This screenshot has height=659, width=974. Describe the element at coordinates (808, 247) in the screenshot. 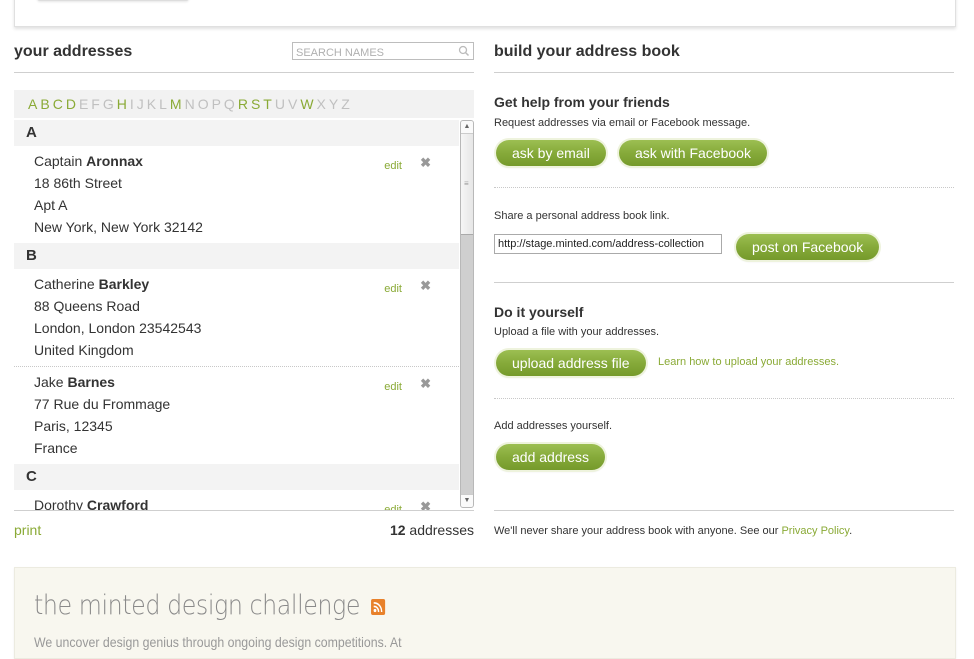

I see `post-on-facebook-button: post on Facebook` at that location.